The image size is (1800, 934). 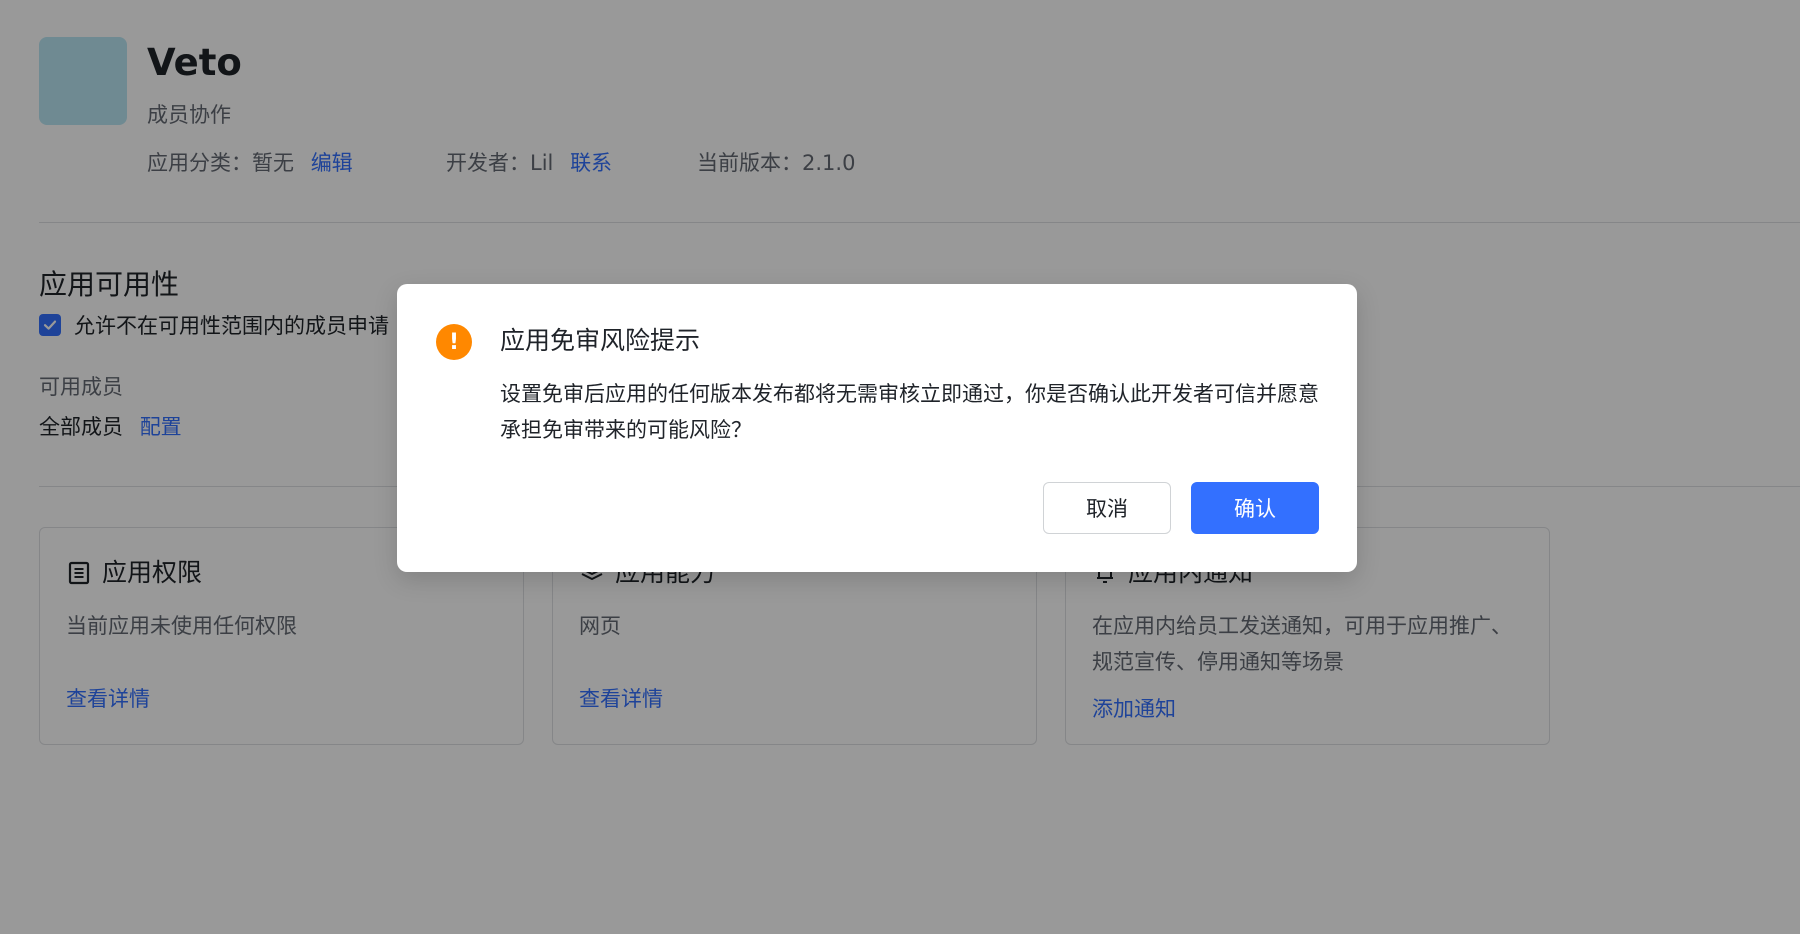 I want to click on warning-icon: !, so click(x=454, y=342).